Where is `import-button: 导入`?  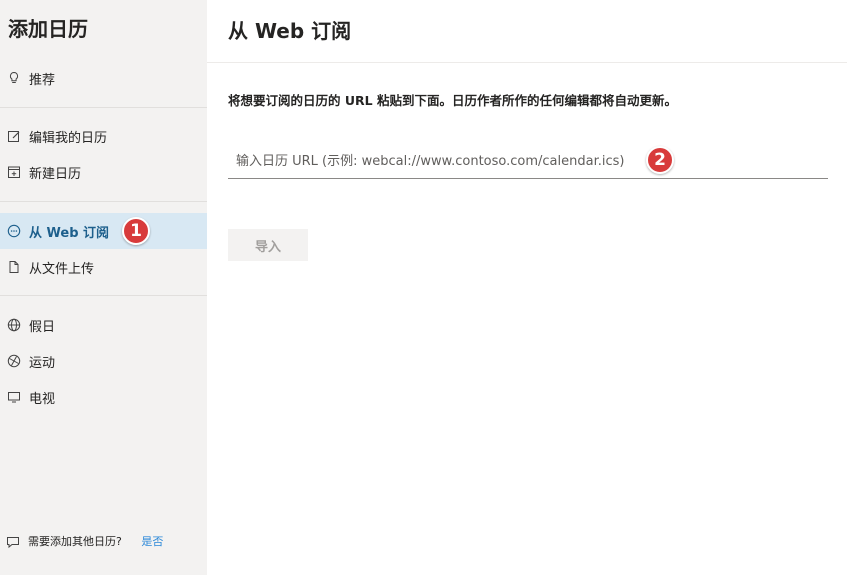 import-button: 导入 is located at coordinates (268, 245).